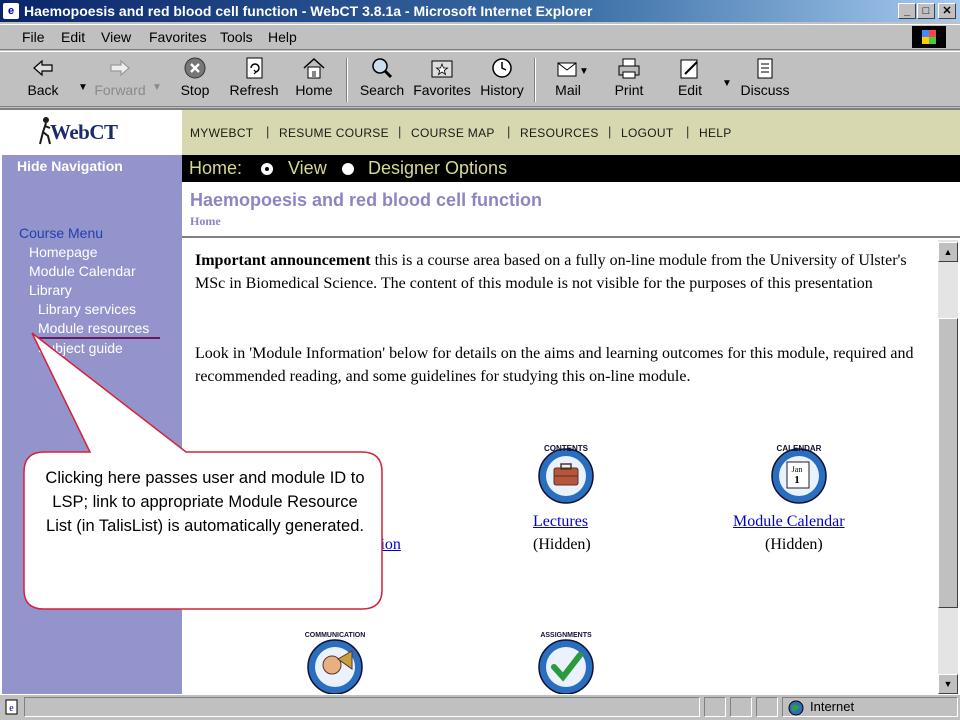 This screenshot has height=720, width=960. Describe the element at coordinates (796, 708) in the screenshot. I see `internet-zone-icon` at that location.